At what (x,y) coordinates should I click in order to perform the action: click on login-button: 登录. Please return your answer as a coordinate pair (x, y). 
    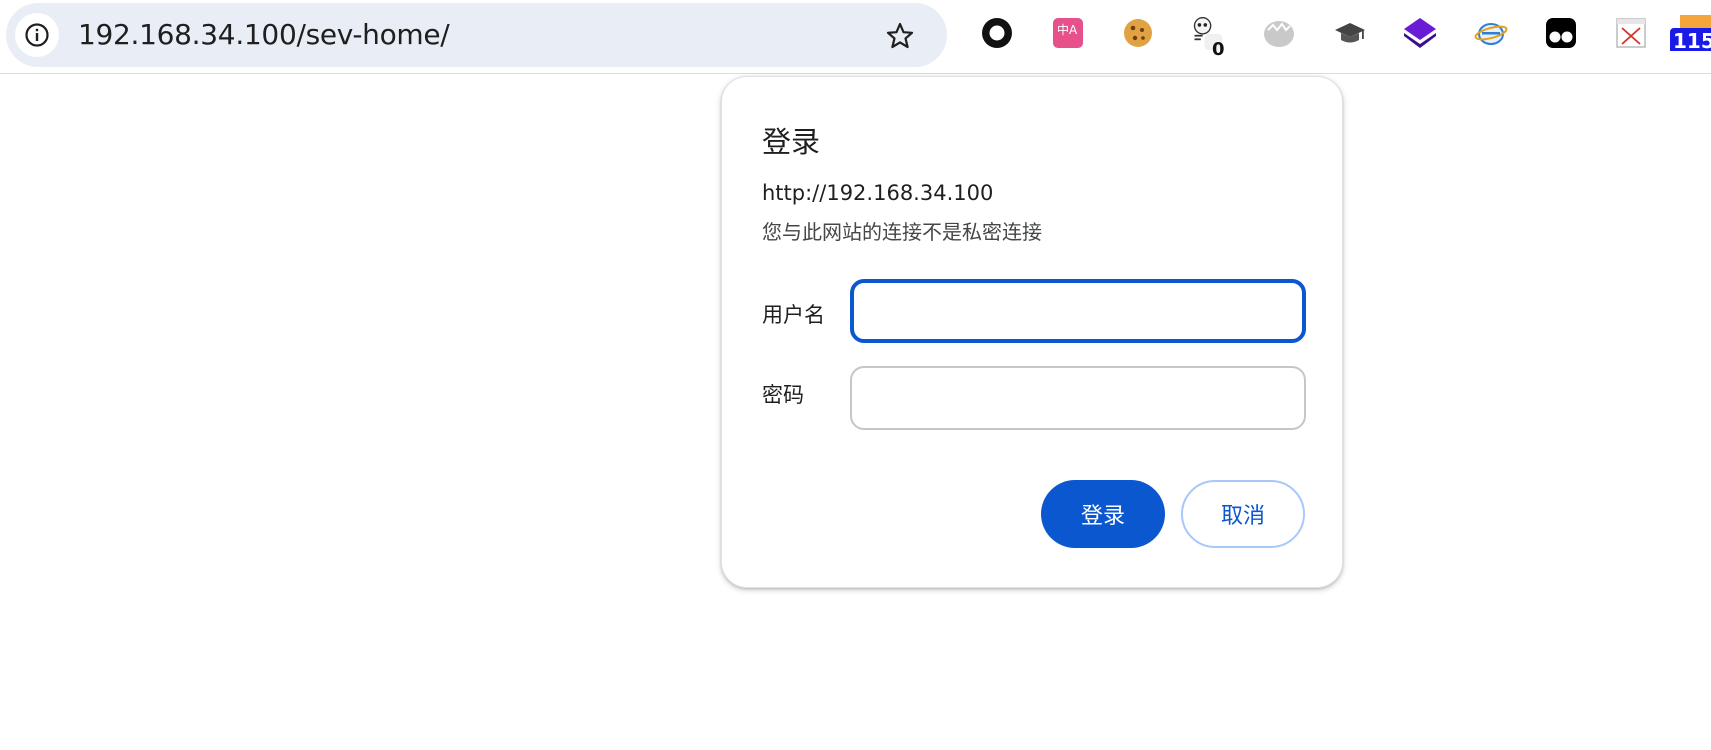
    Looking at the image, I should click on (1103, 514).